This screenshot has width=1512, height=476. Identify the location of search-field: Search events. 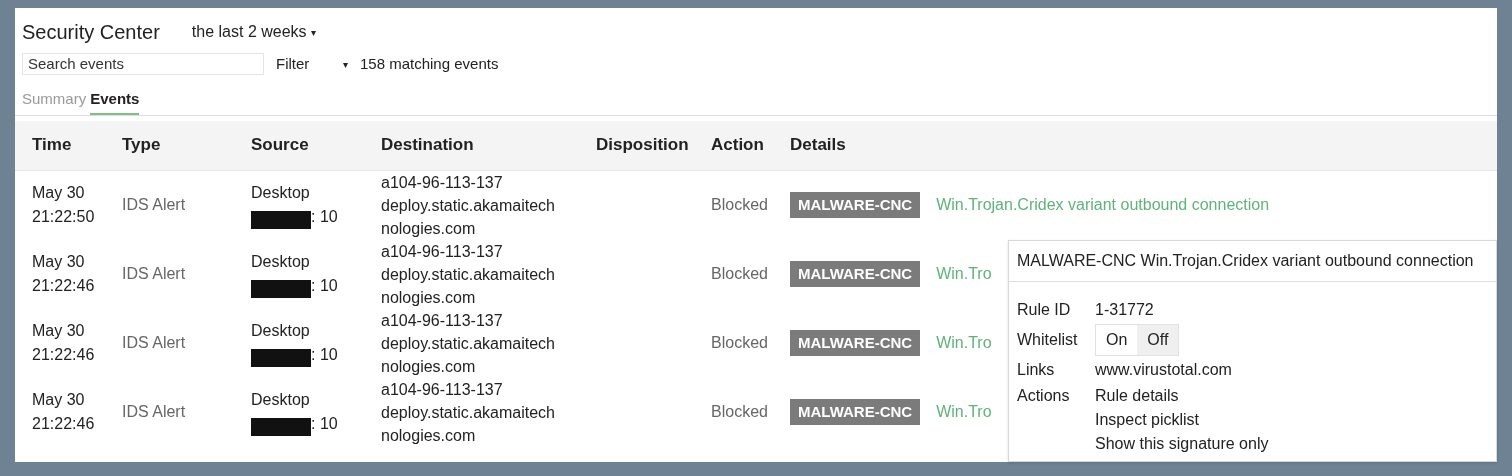
(143, 64).